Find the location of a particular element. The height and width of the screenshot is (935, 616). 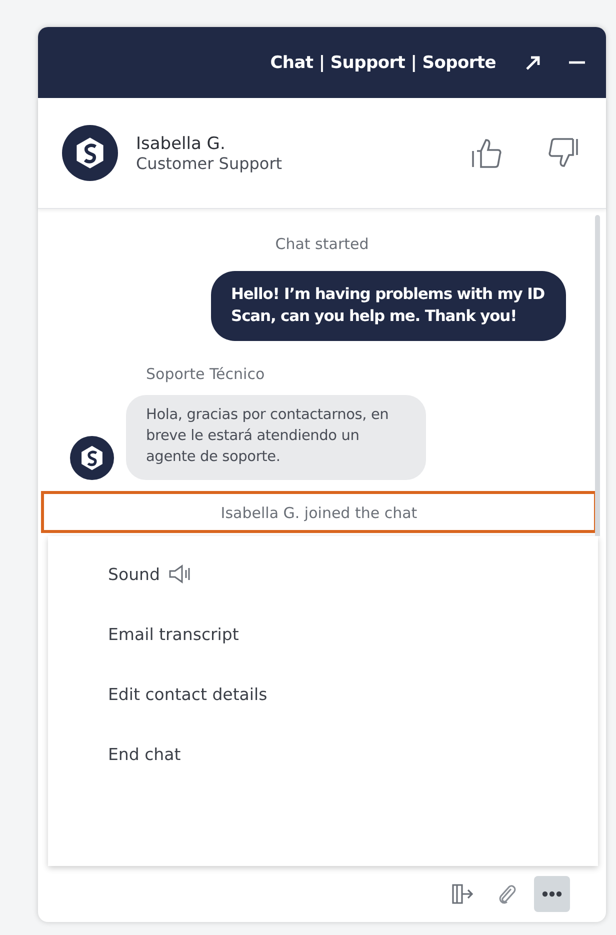

thumbs-down-icon is located at coordinates (563, 153).